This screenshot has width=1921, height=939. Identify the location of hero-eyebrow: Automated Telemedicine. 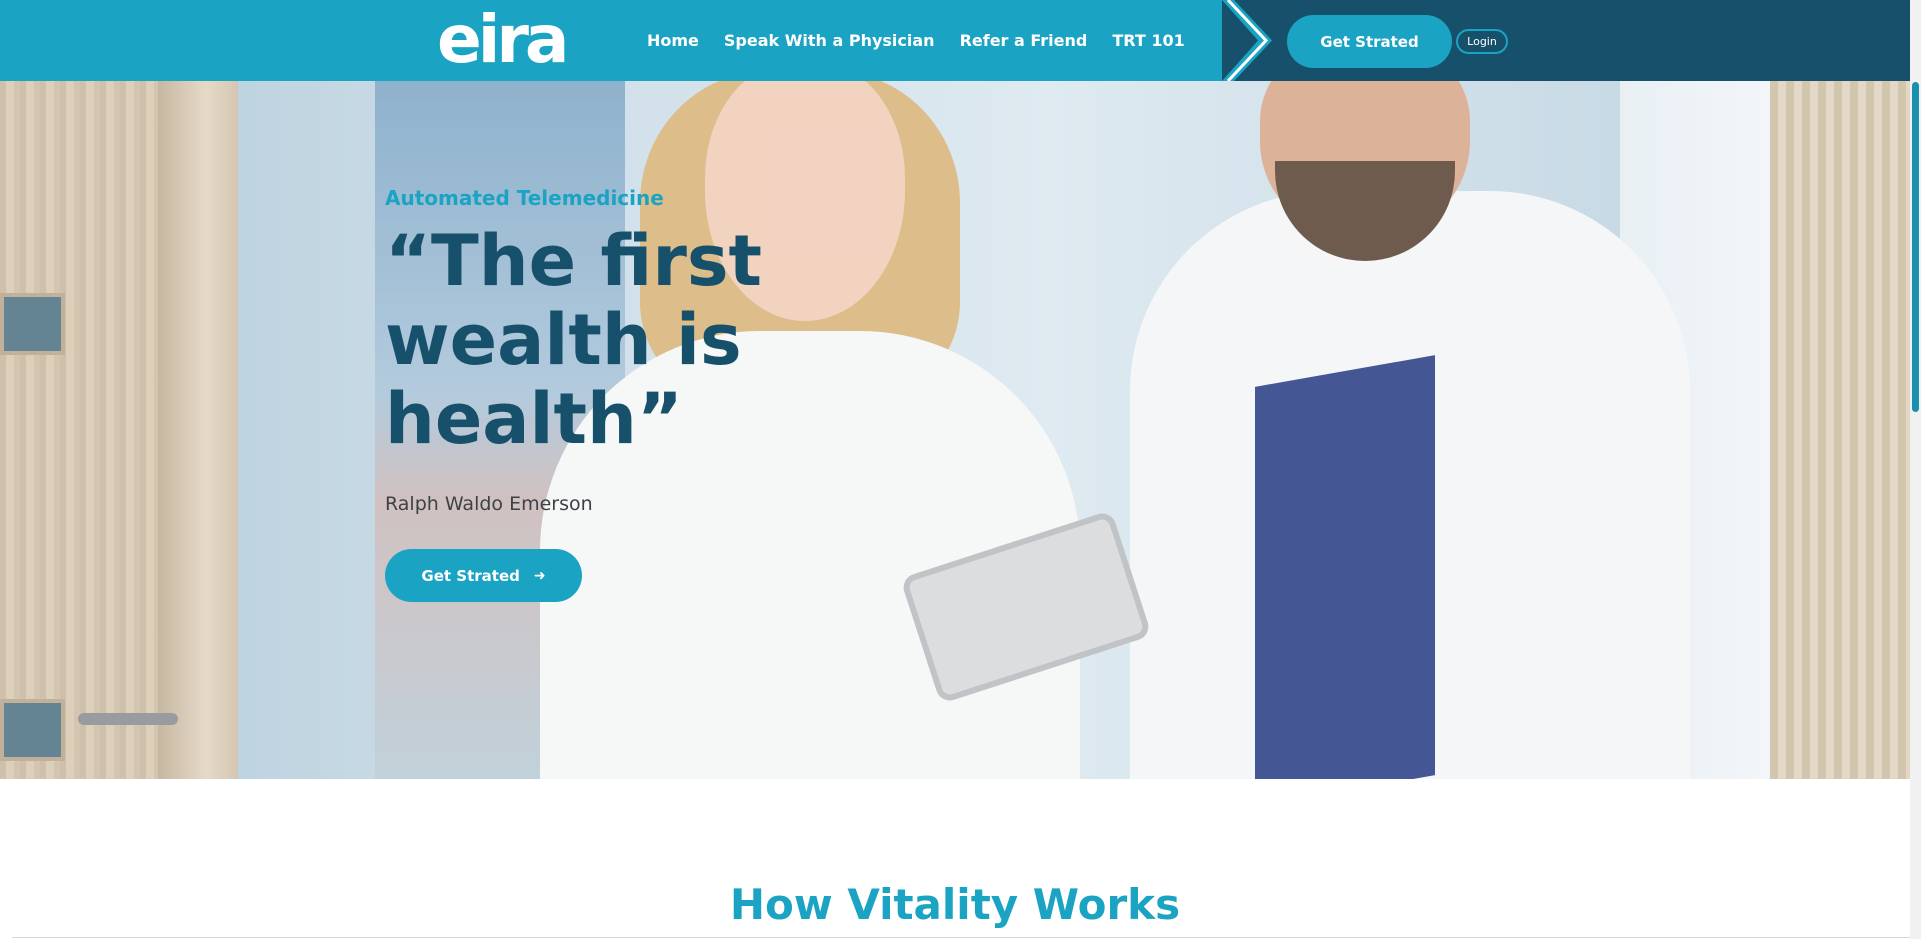
(524, 198).